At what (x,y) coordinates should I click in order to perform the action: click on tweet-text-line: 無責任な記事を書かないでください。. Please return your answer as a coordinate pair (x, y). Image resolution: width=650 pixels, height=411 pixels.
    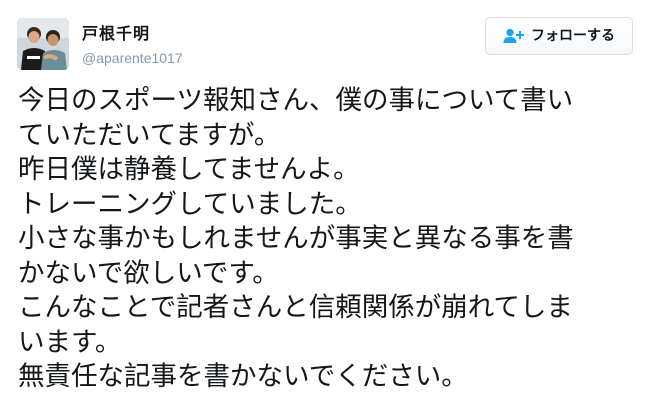
    Looking at the image, I should click on (243, 376).